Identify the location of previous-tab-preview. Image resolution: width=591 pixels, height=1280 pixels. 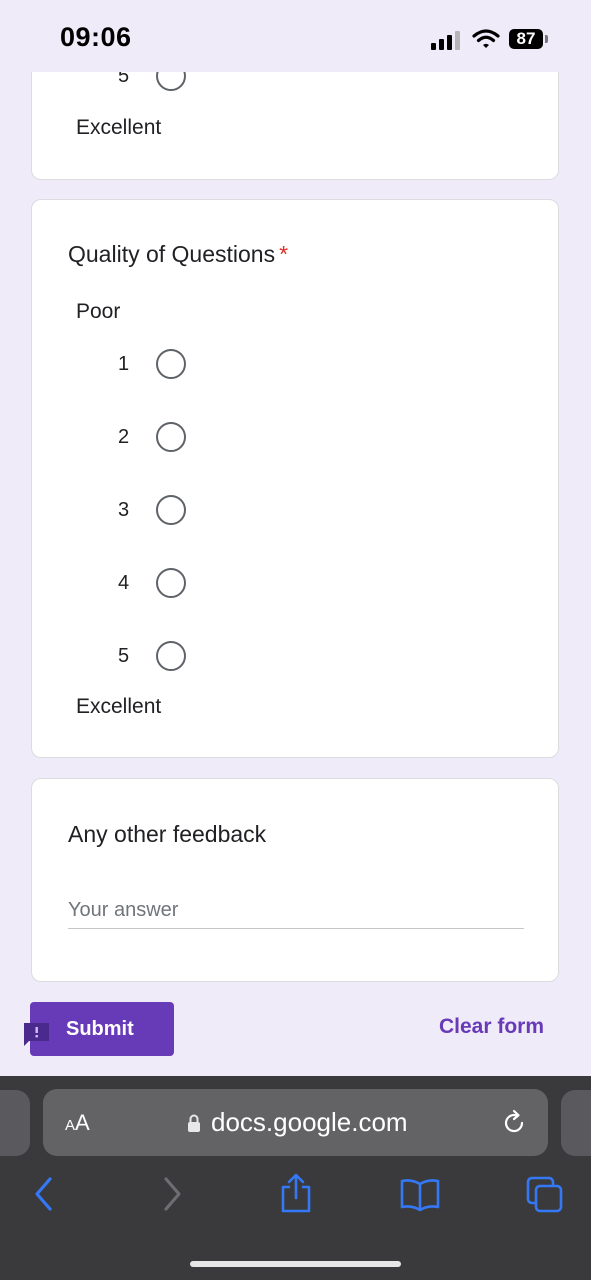
(15, 1123).